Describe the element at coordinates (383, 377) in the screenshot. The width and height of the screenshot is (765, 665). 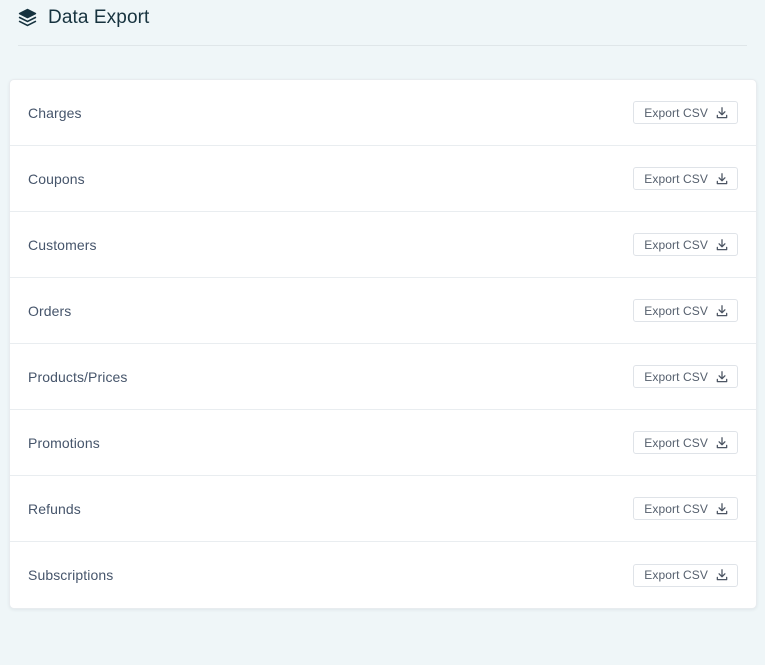
I see `table-row: Products/Prices Export CSV` at that location.